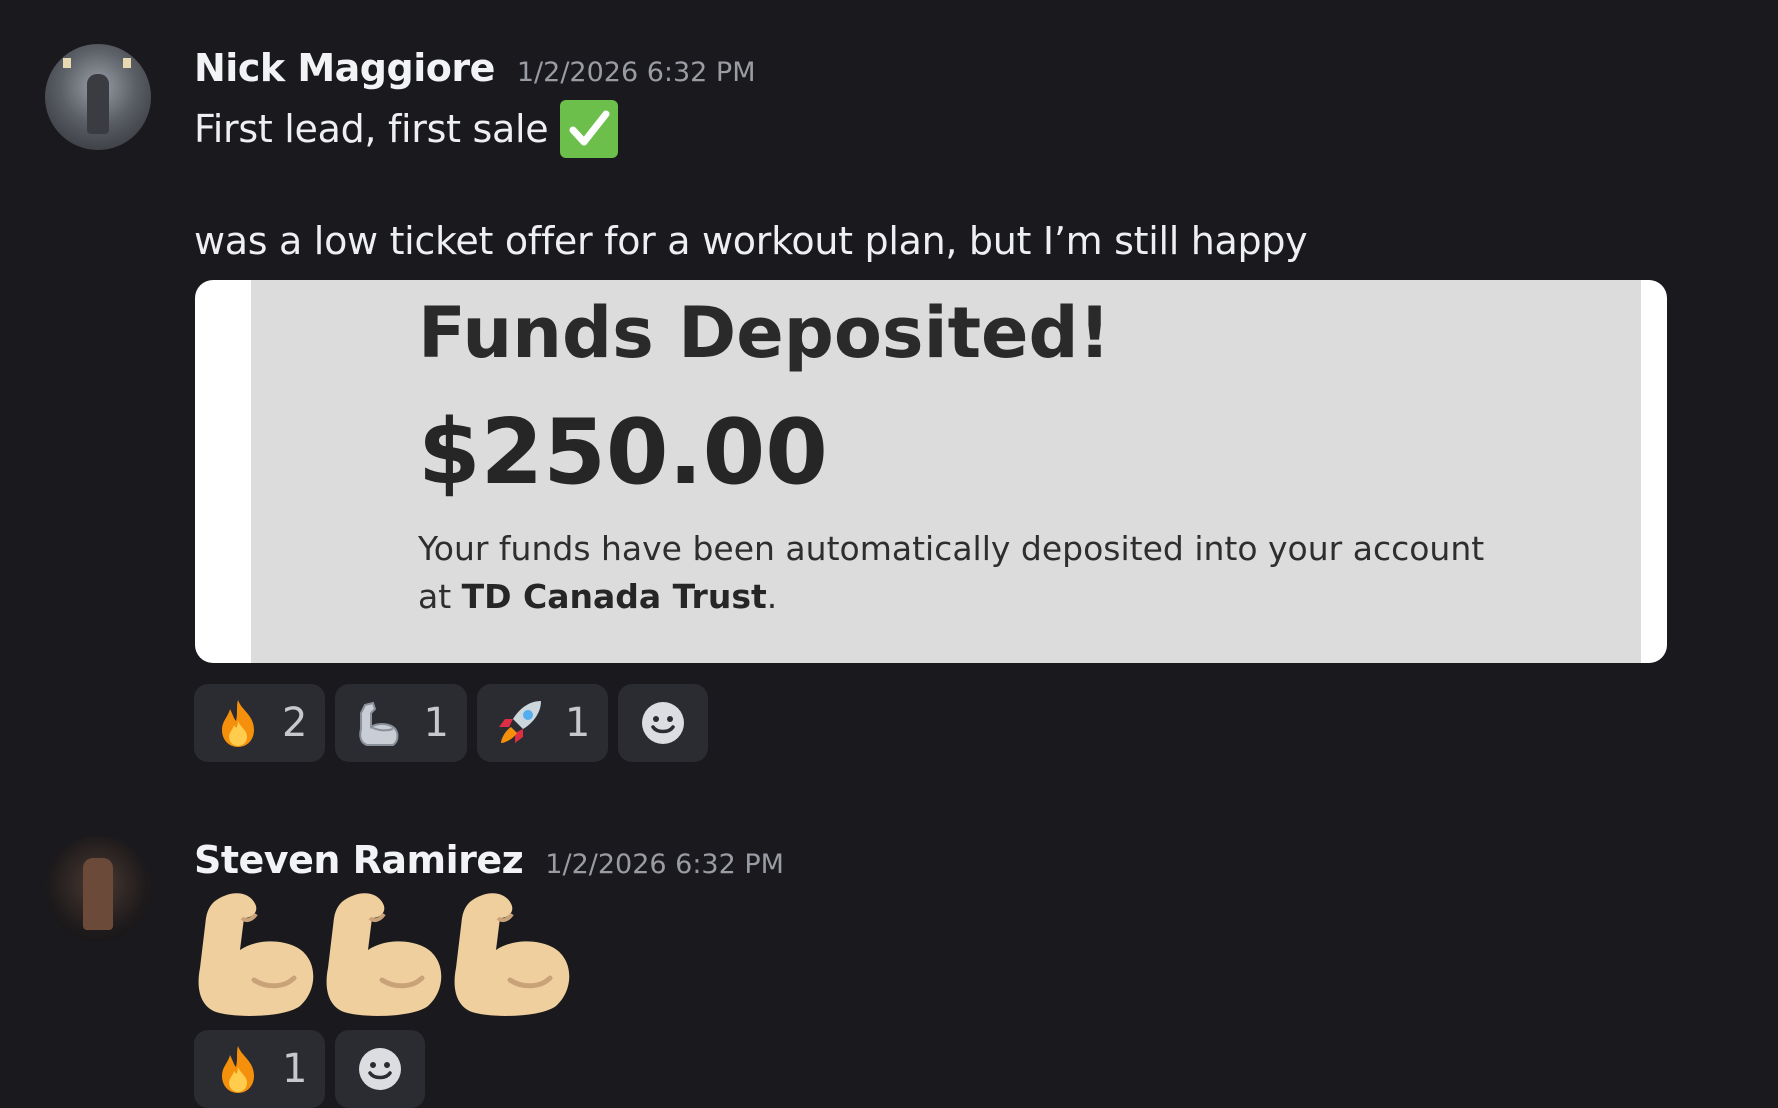 The image size is (1778, 1108). What do you see at coordinates (623, 452) in the screenshot?
I see `deposit-amount: $250.00` at bounding box center [623, 452].